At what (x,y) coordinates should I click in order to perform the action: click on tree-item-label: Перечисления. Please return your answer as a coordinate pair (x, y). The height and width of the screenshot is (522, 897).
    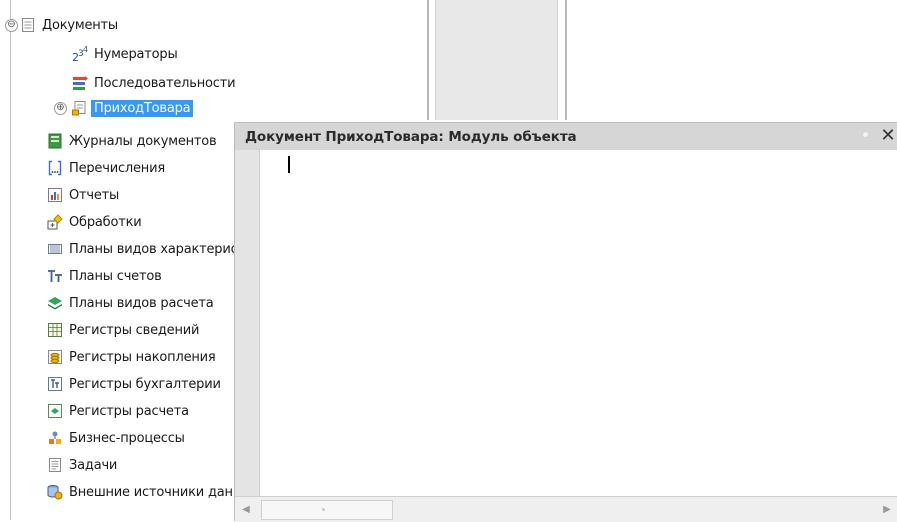
    Looking at the image, I should click on (117, 168).